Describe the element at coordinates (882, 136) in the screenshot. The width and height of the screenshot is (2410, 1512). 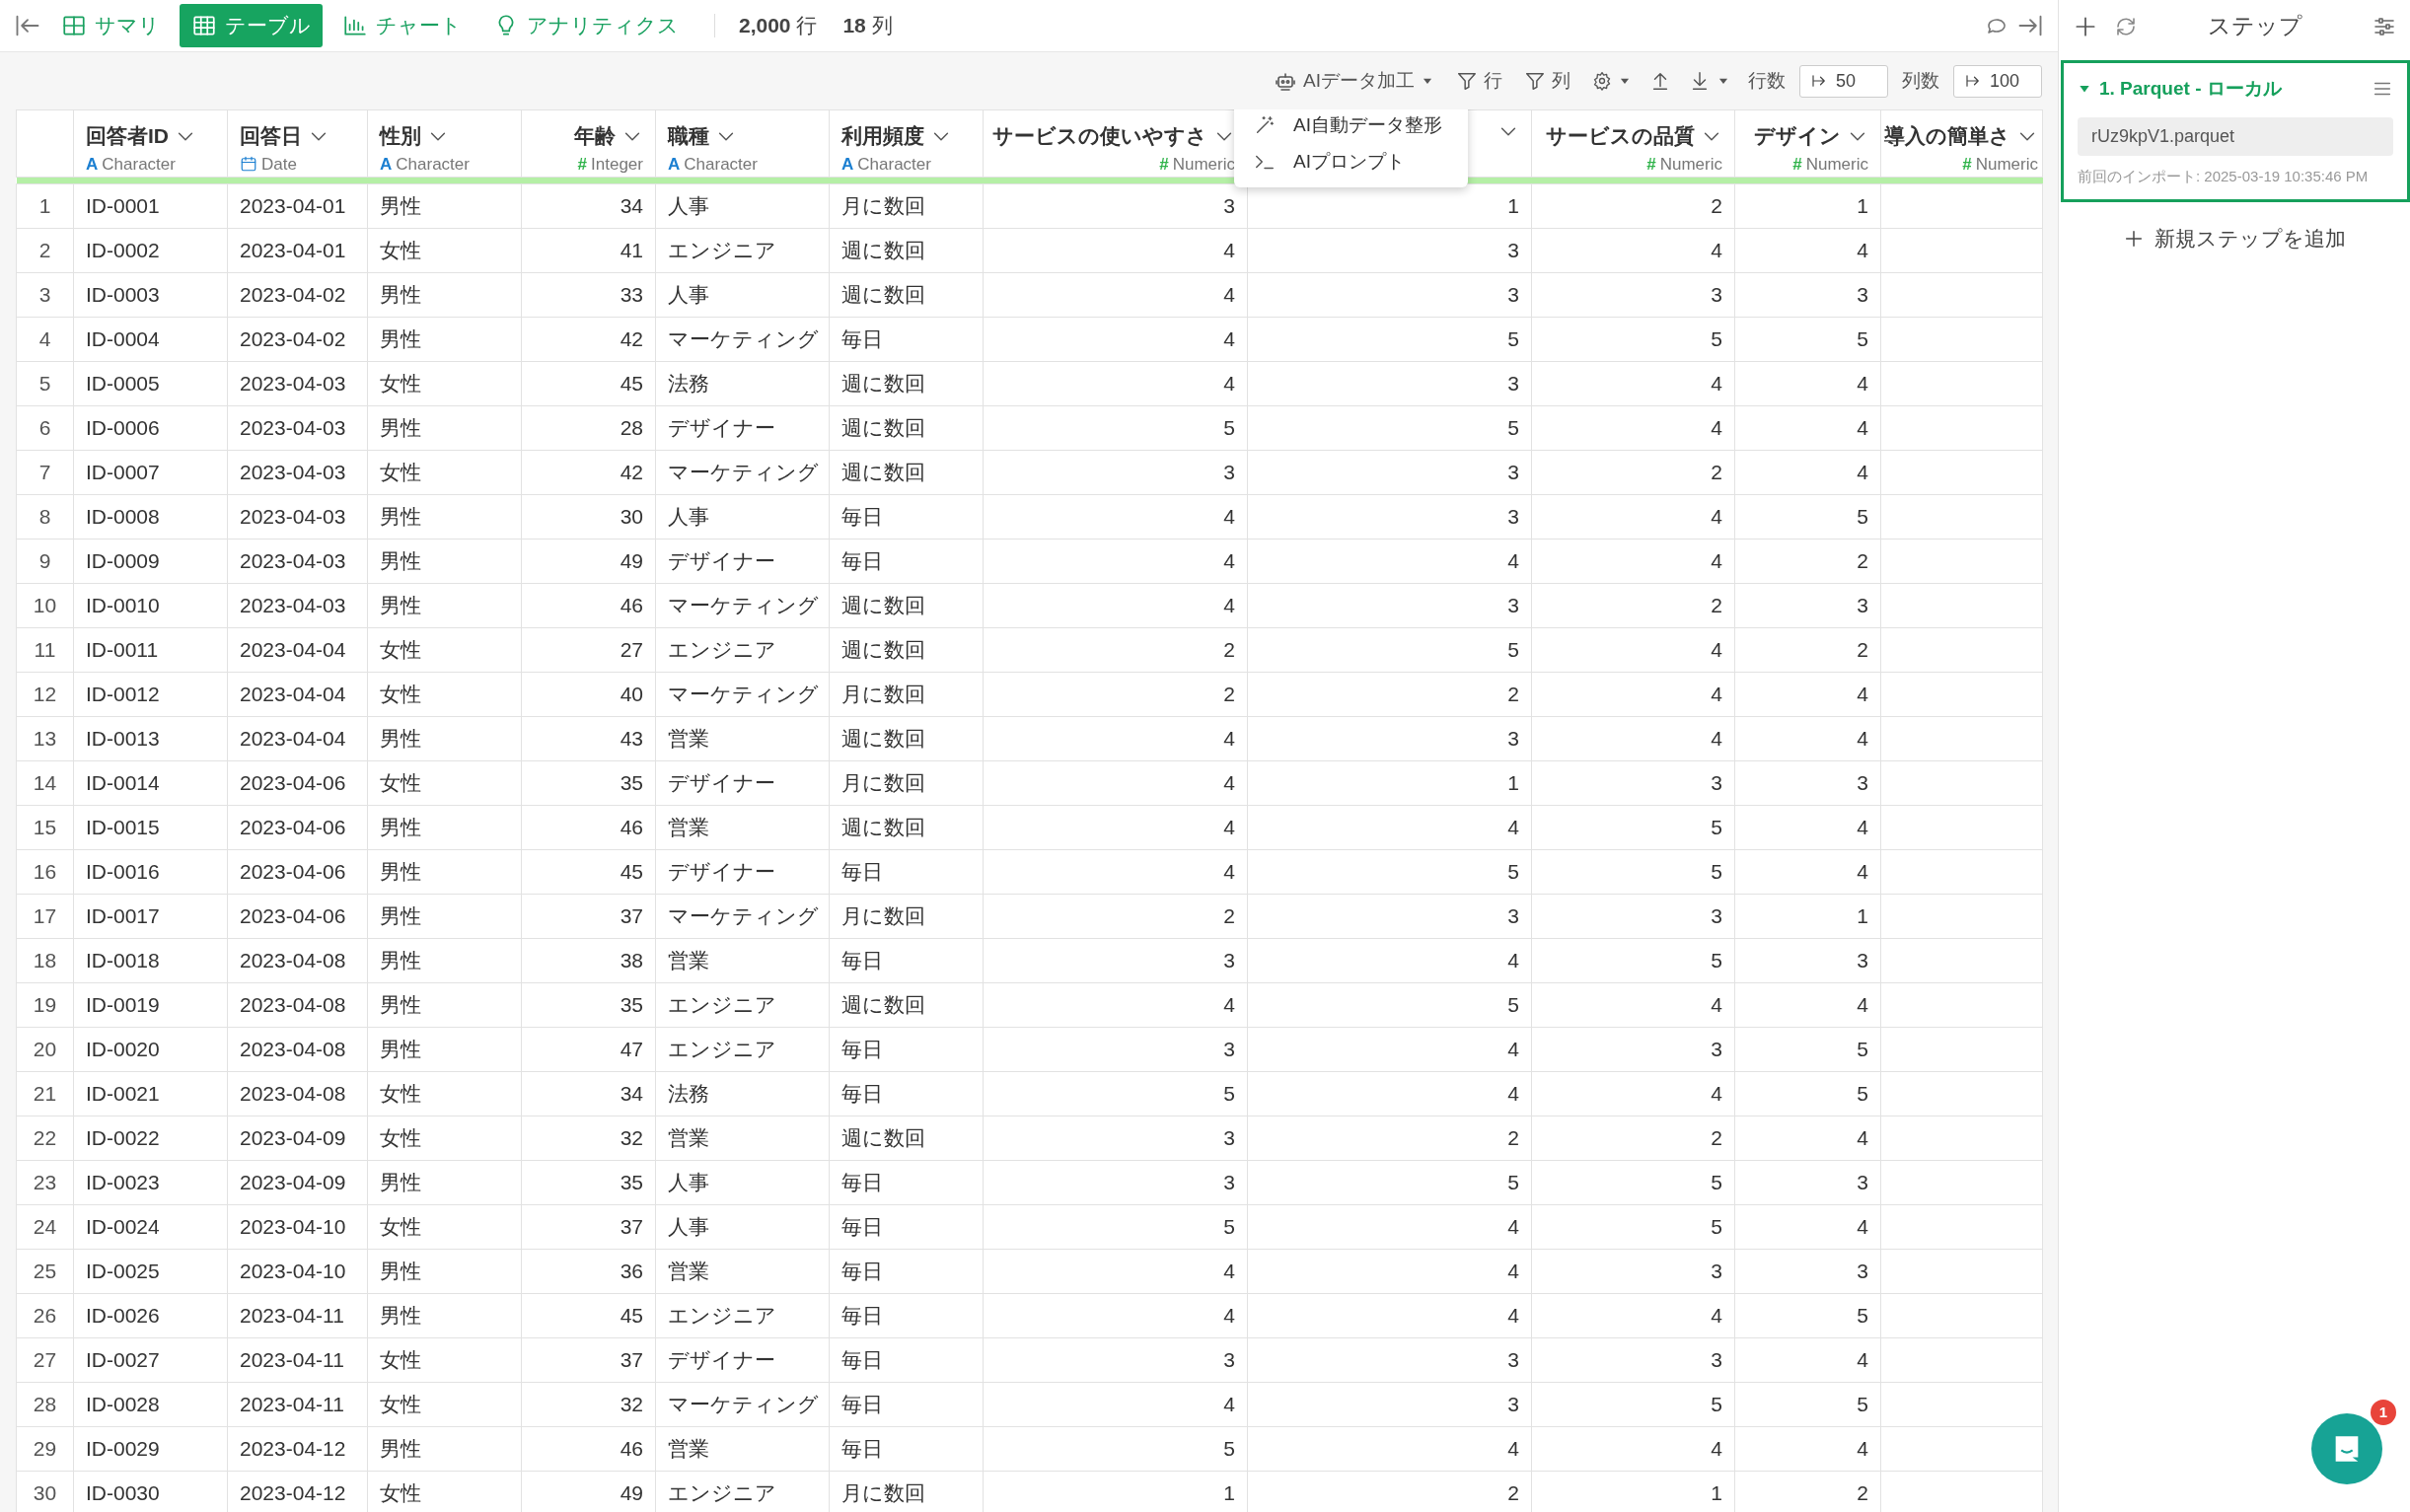
I see `column-header: 利用頻度` at that location.